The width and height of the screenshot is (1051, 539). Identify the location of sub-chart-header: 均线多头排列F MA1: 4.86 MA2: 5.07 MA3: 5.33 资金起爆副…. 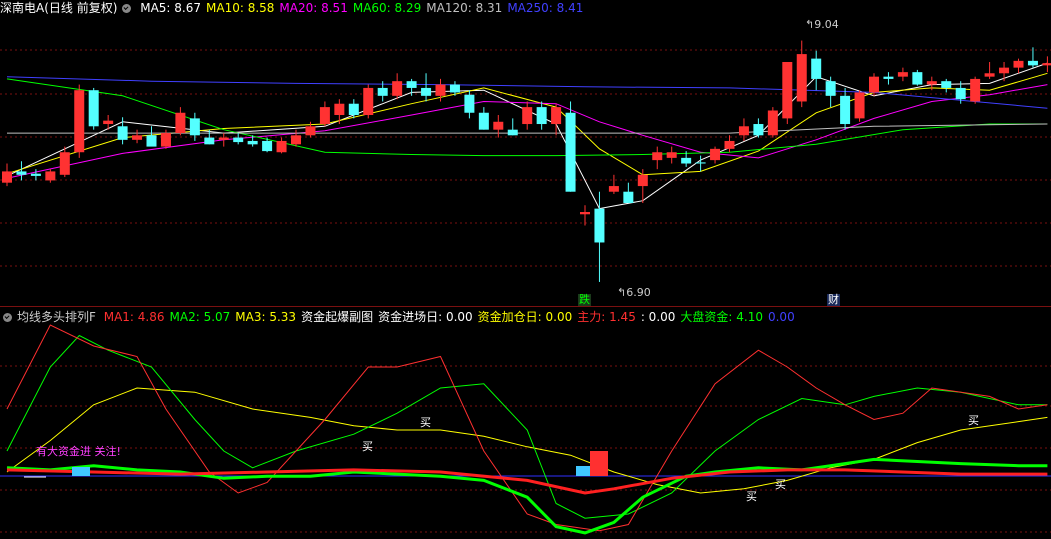
(402, 317).